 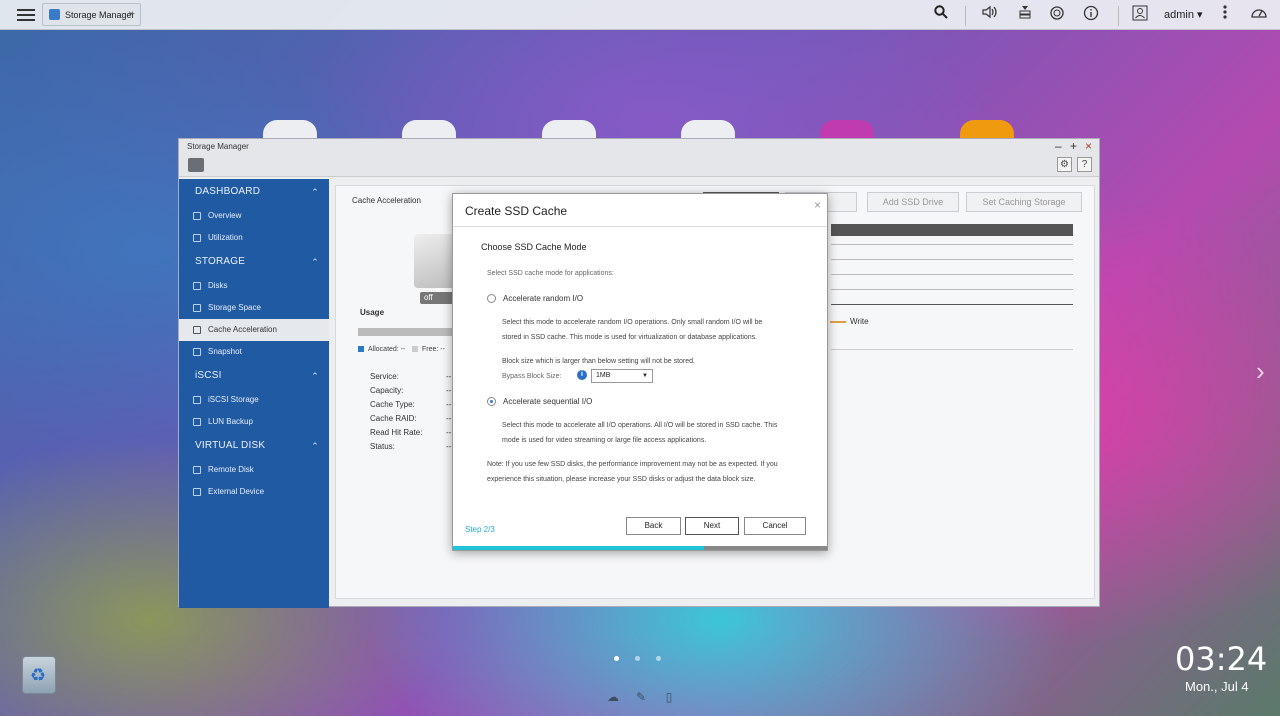 What do you see at coordinates (39, 675) in the screenshot?
I see `recycle-bin-icon` at bounding box center [39, 675].